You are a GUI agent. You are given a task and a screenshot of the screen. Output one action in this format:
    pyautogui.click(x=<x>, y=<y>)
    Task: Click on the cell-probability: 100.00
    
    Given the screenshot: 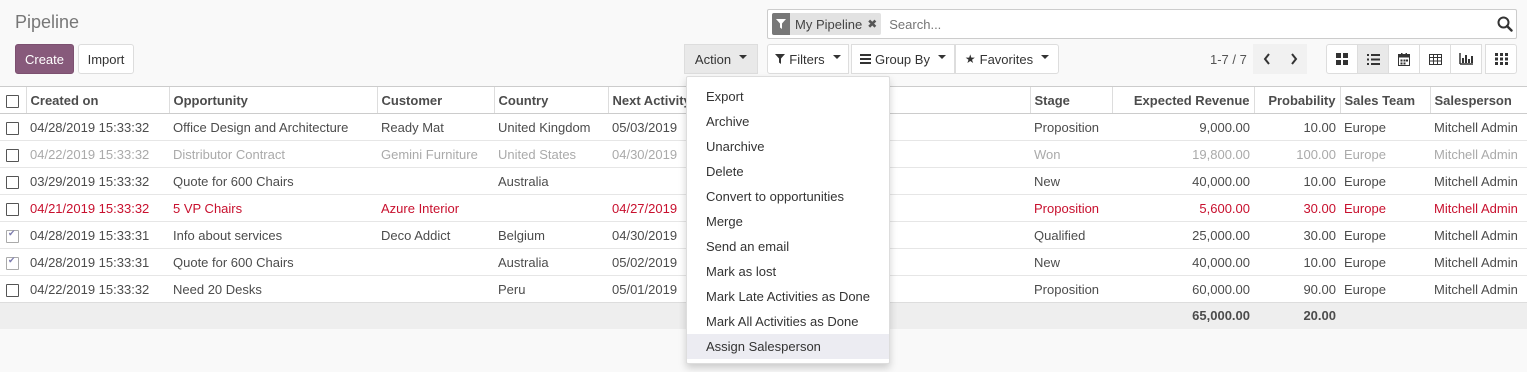 What is the action you would take?
    pyautogui.click(x=1297, y=154)
    